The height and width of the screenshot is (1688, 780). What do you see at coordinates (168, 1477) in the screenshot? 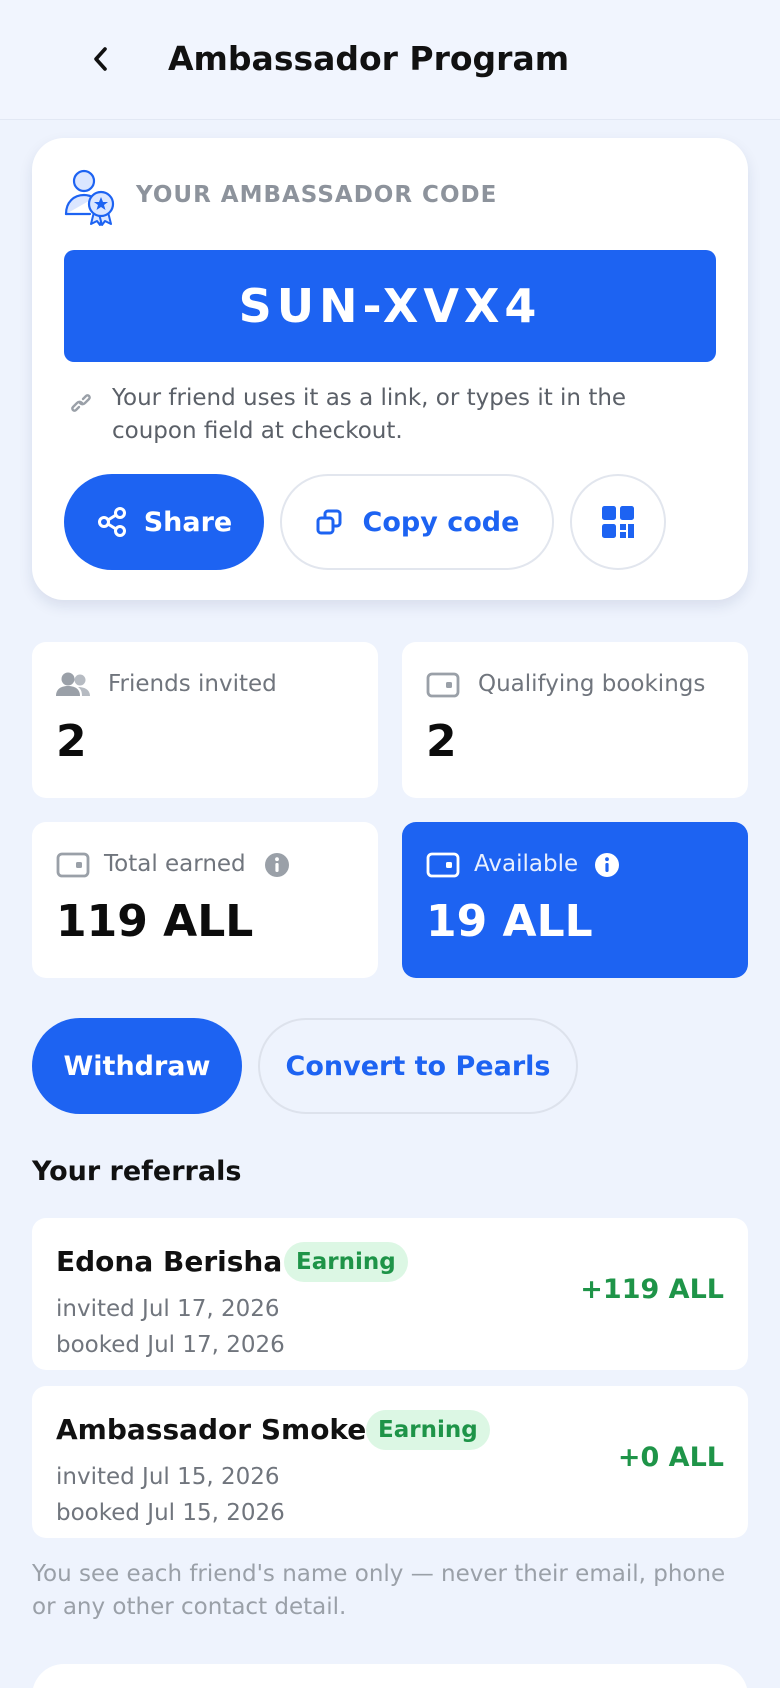
I see `referral-invited-date: invited Jul 15, 2026` at bounding box center [168, 1477].